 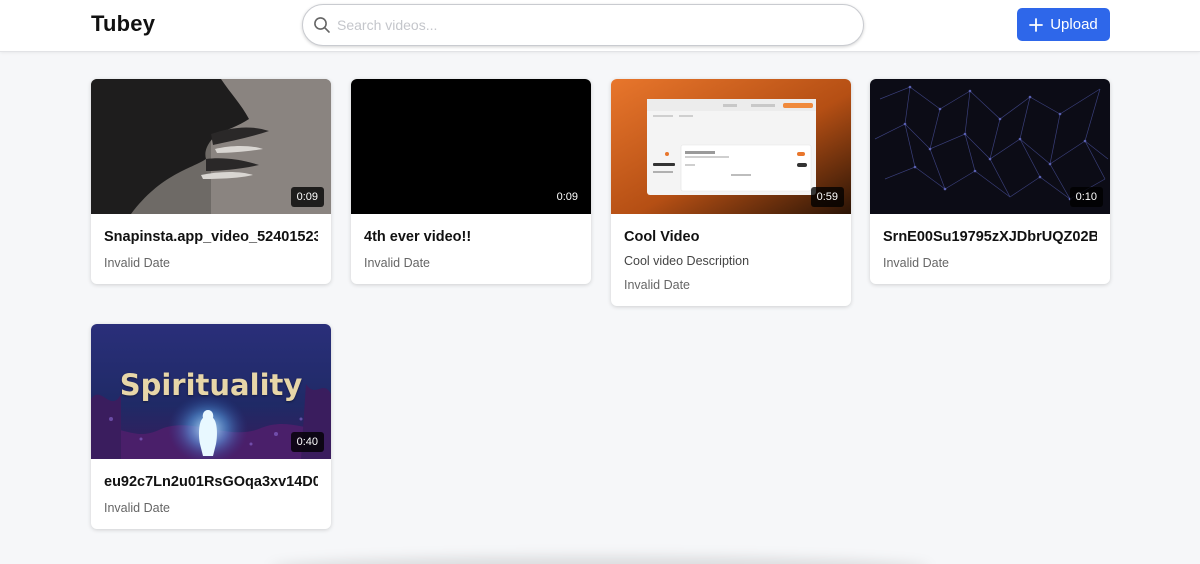 What do you see at coordinates (211, 385) in the screenshot?
I see `thumbnail-text: Spirituality` at bounding box center [211, 385].